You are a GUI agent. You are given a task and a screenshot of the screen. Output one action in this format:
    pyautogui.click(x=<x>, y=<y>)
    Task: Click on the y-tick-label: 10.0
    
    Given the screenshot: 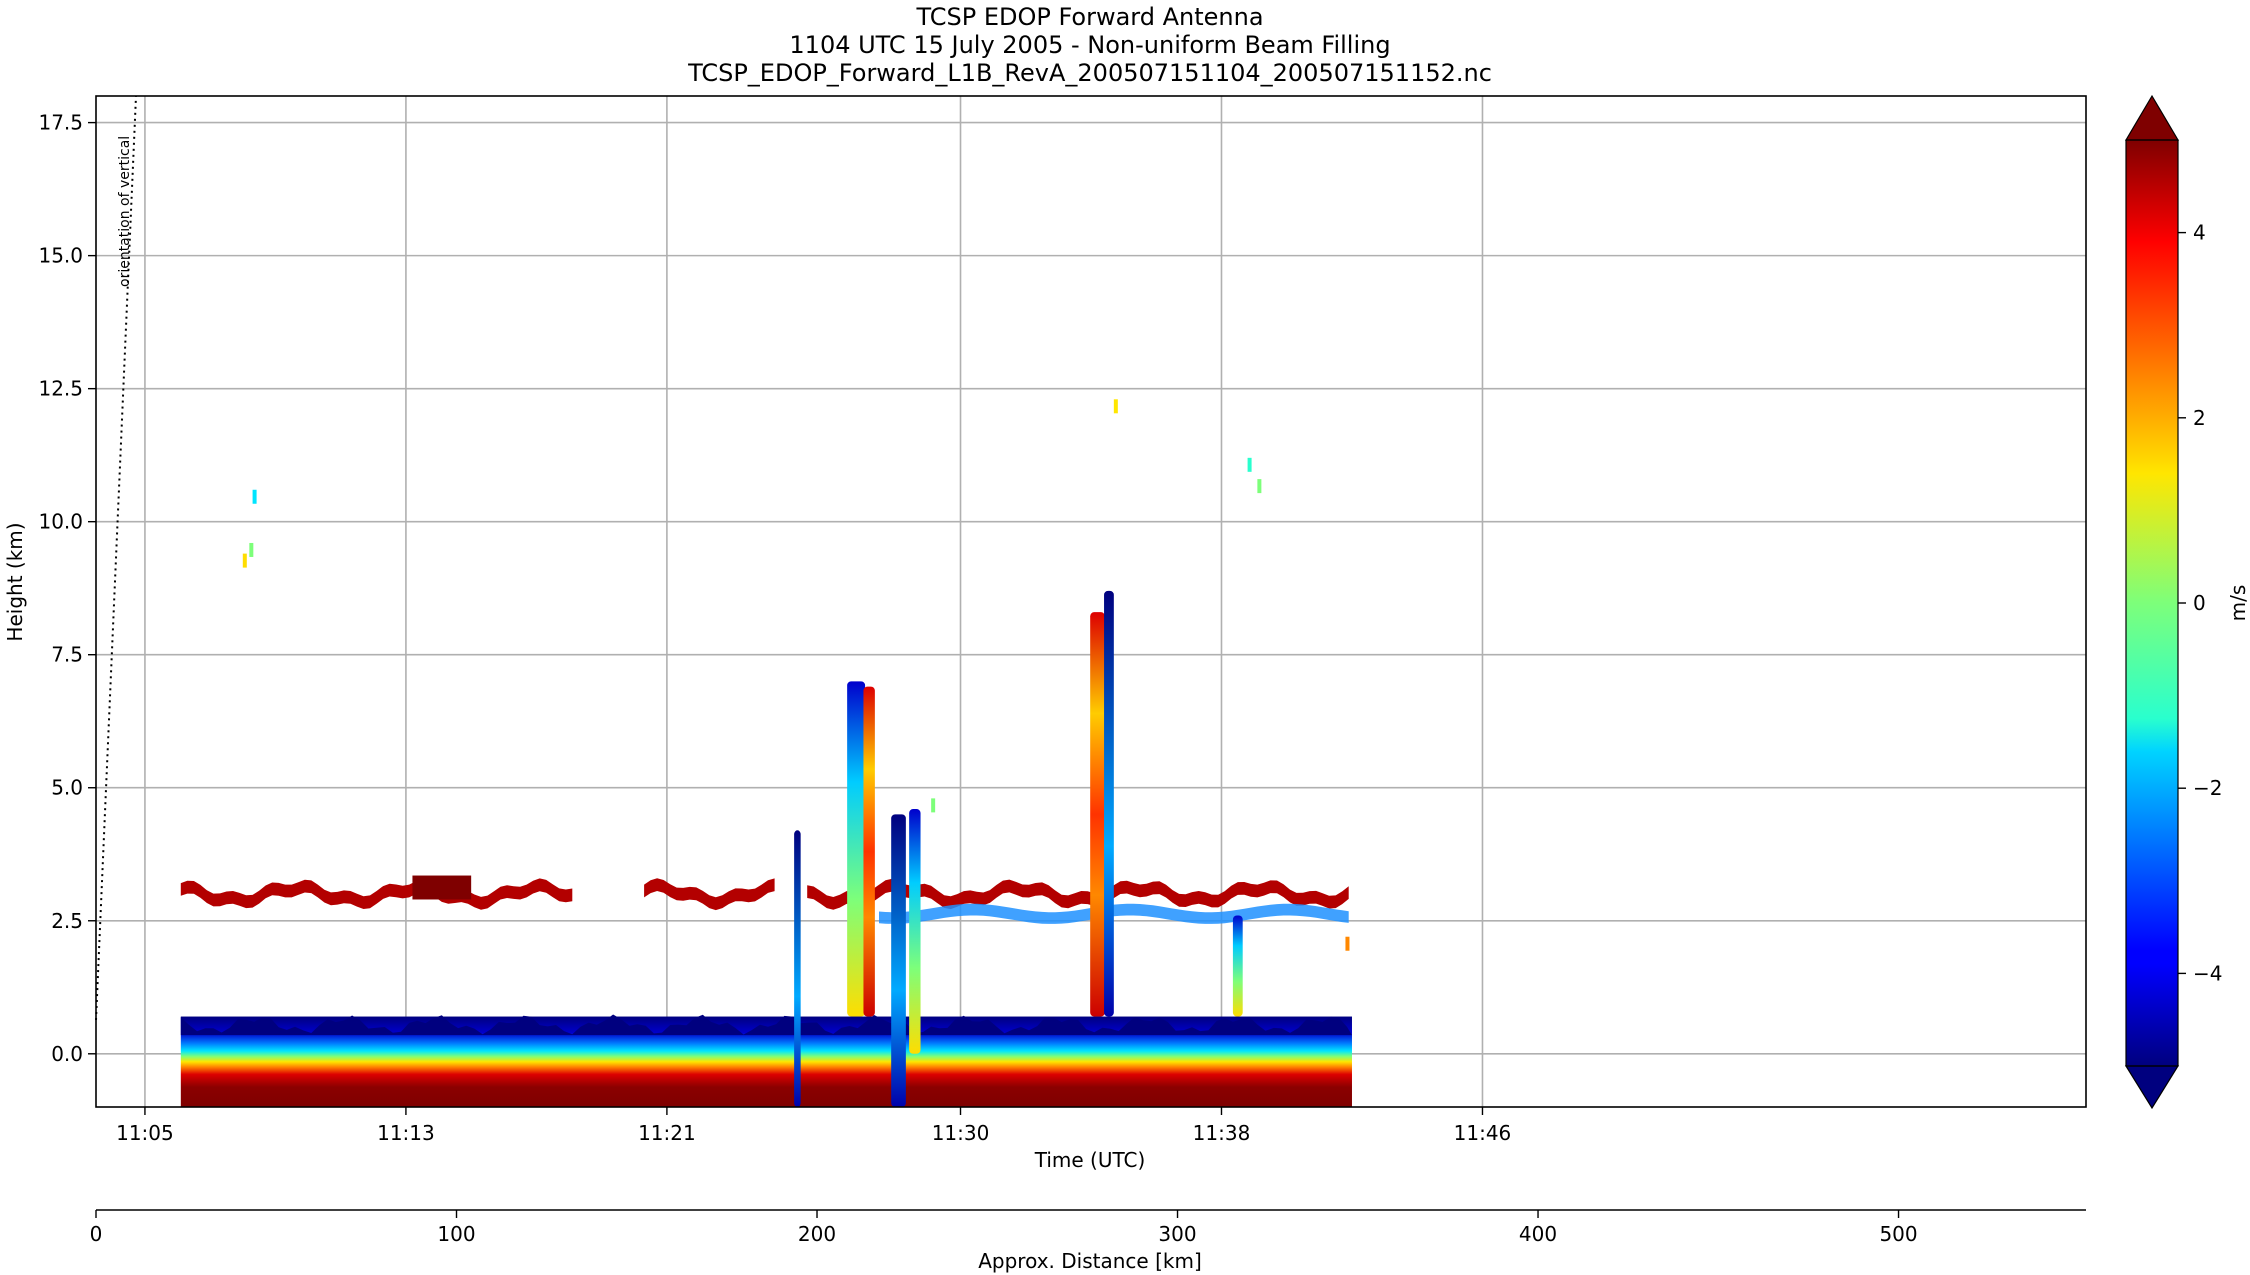 What is the action you would take?
    pyautogui.click(x=60, y=522)
    